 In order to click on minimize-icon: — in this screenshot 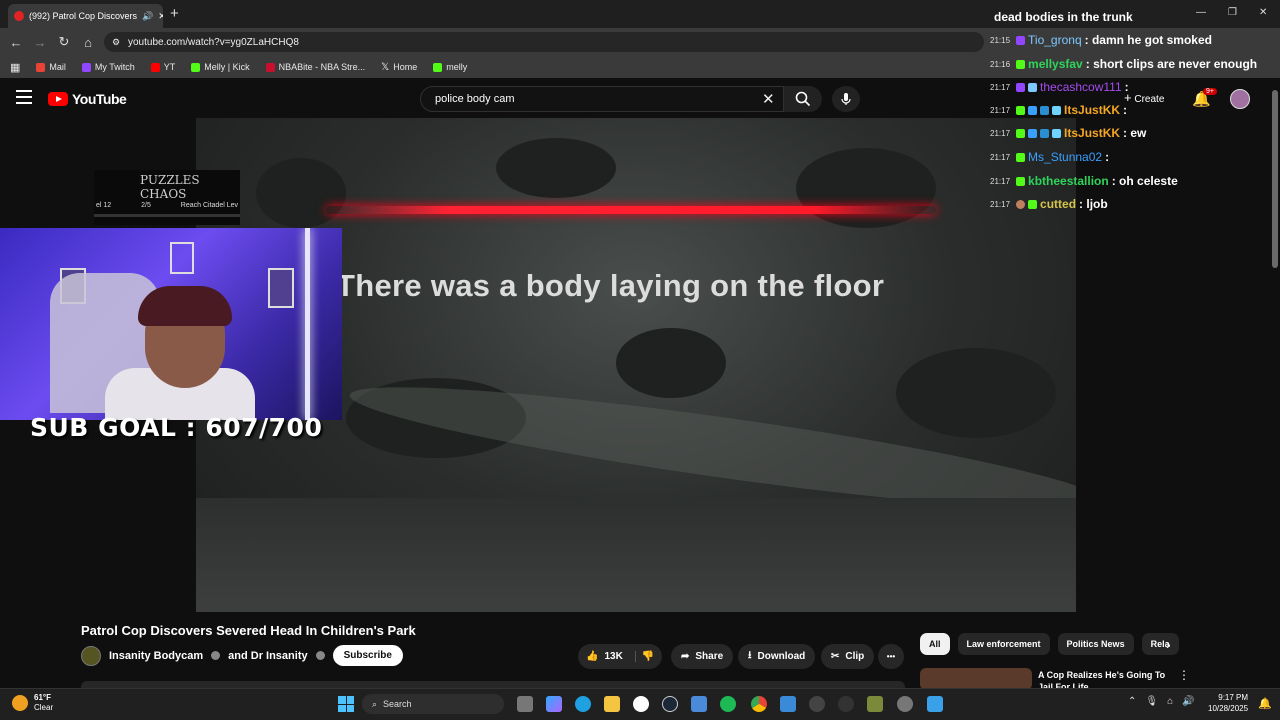, I will do `click(1201, 12)`.